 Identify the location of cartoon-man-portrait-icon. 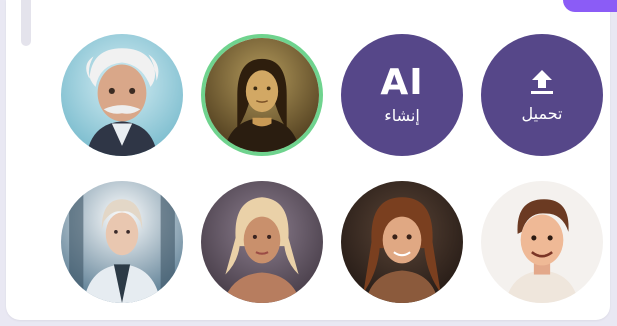
(542, 242).